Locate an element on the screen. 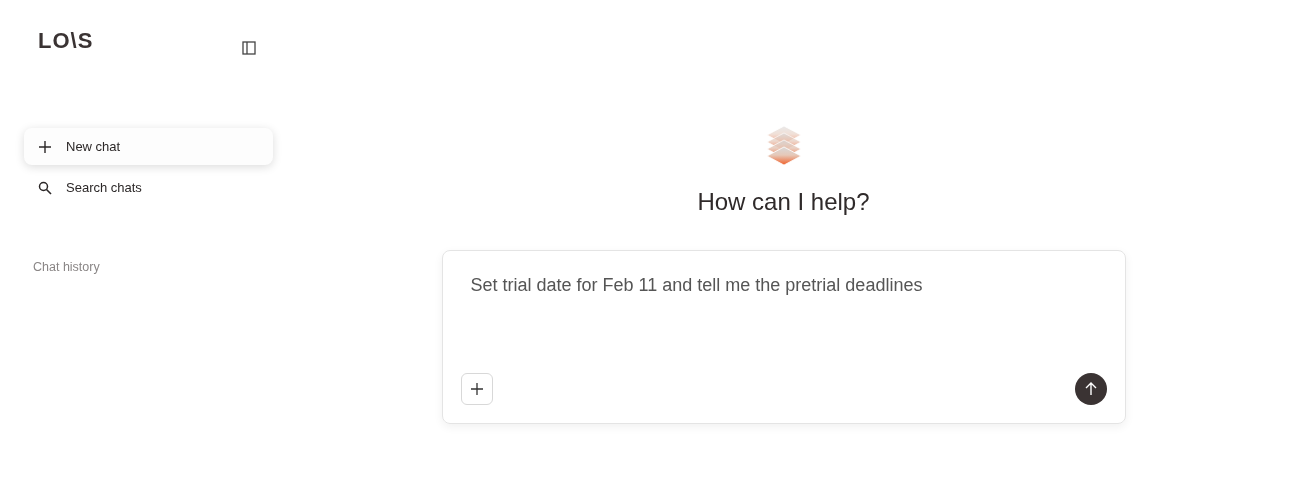 The width and height of the screenshot is (1312, 486). logo: LO\S is located at coordinates (66, 41).